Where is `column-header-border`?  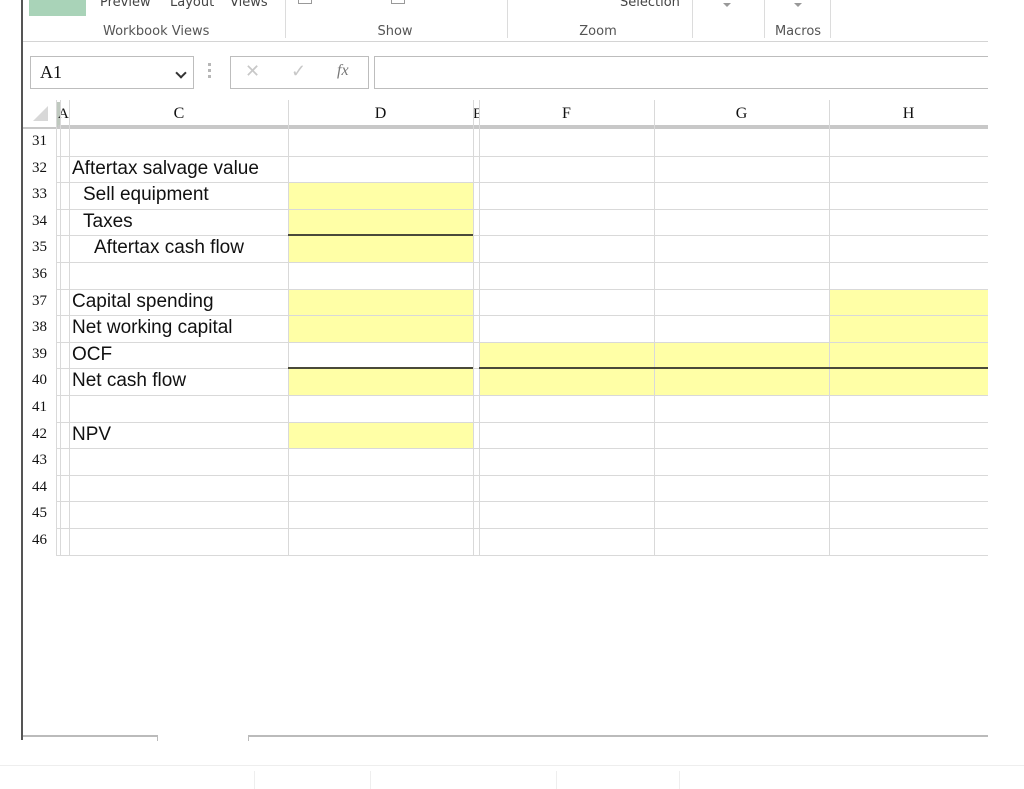 column-header-border is located at coordinates (505, 128).